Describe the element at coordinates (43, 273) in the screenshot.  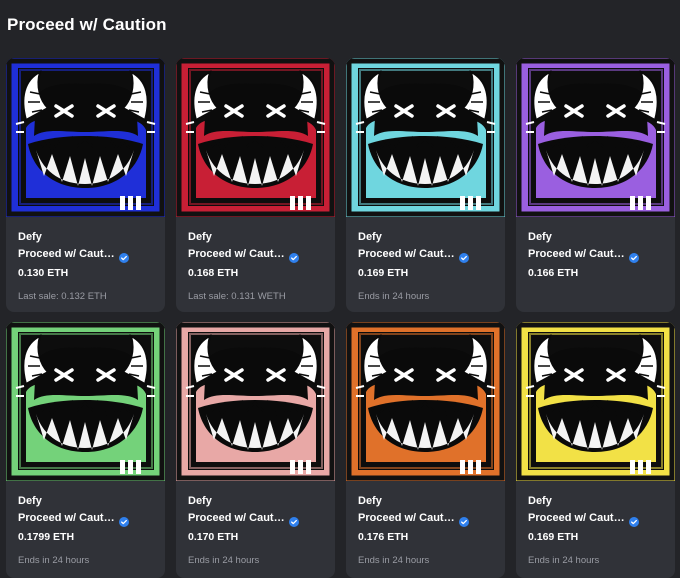
I see `price: 0.130 ETH` at that location.